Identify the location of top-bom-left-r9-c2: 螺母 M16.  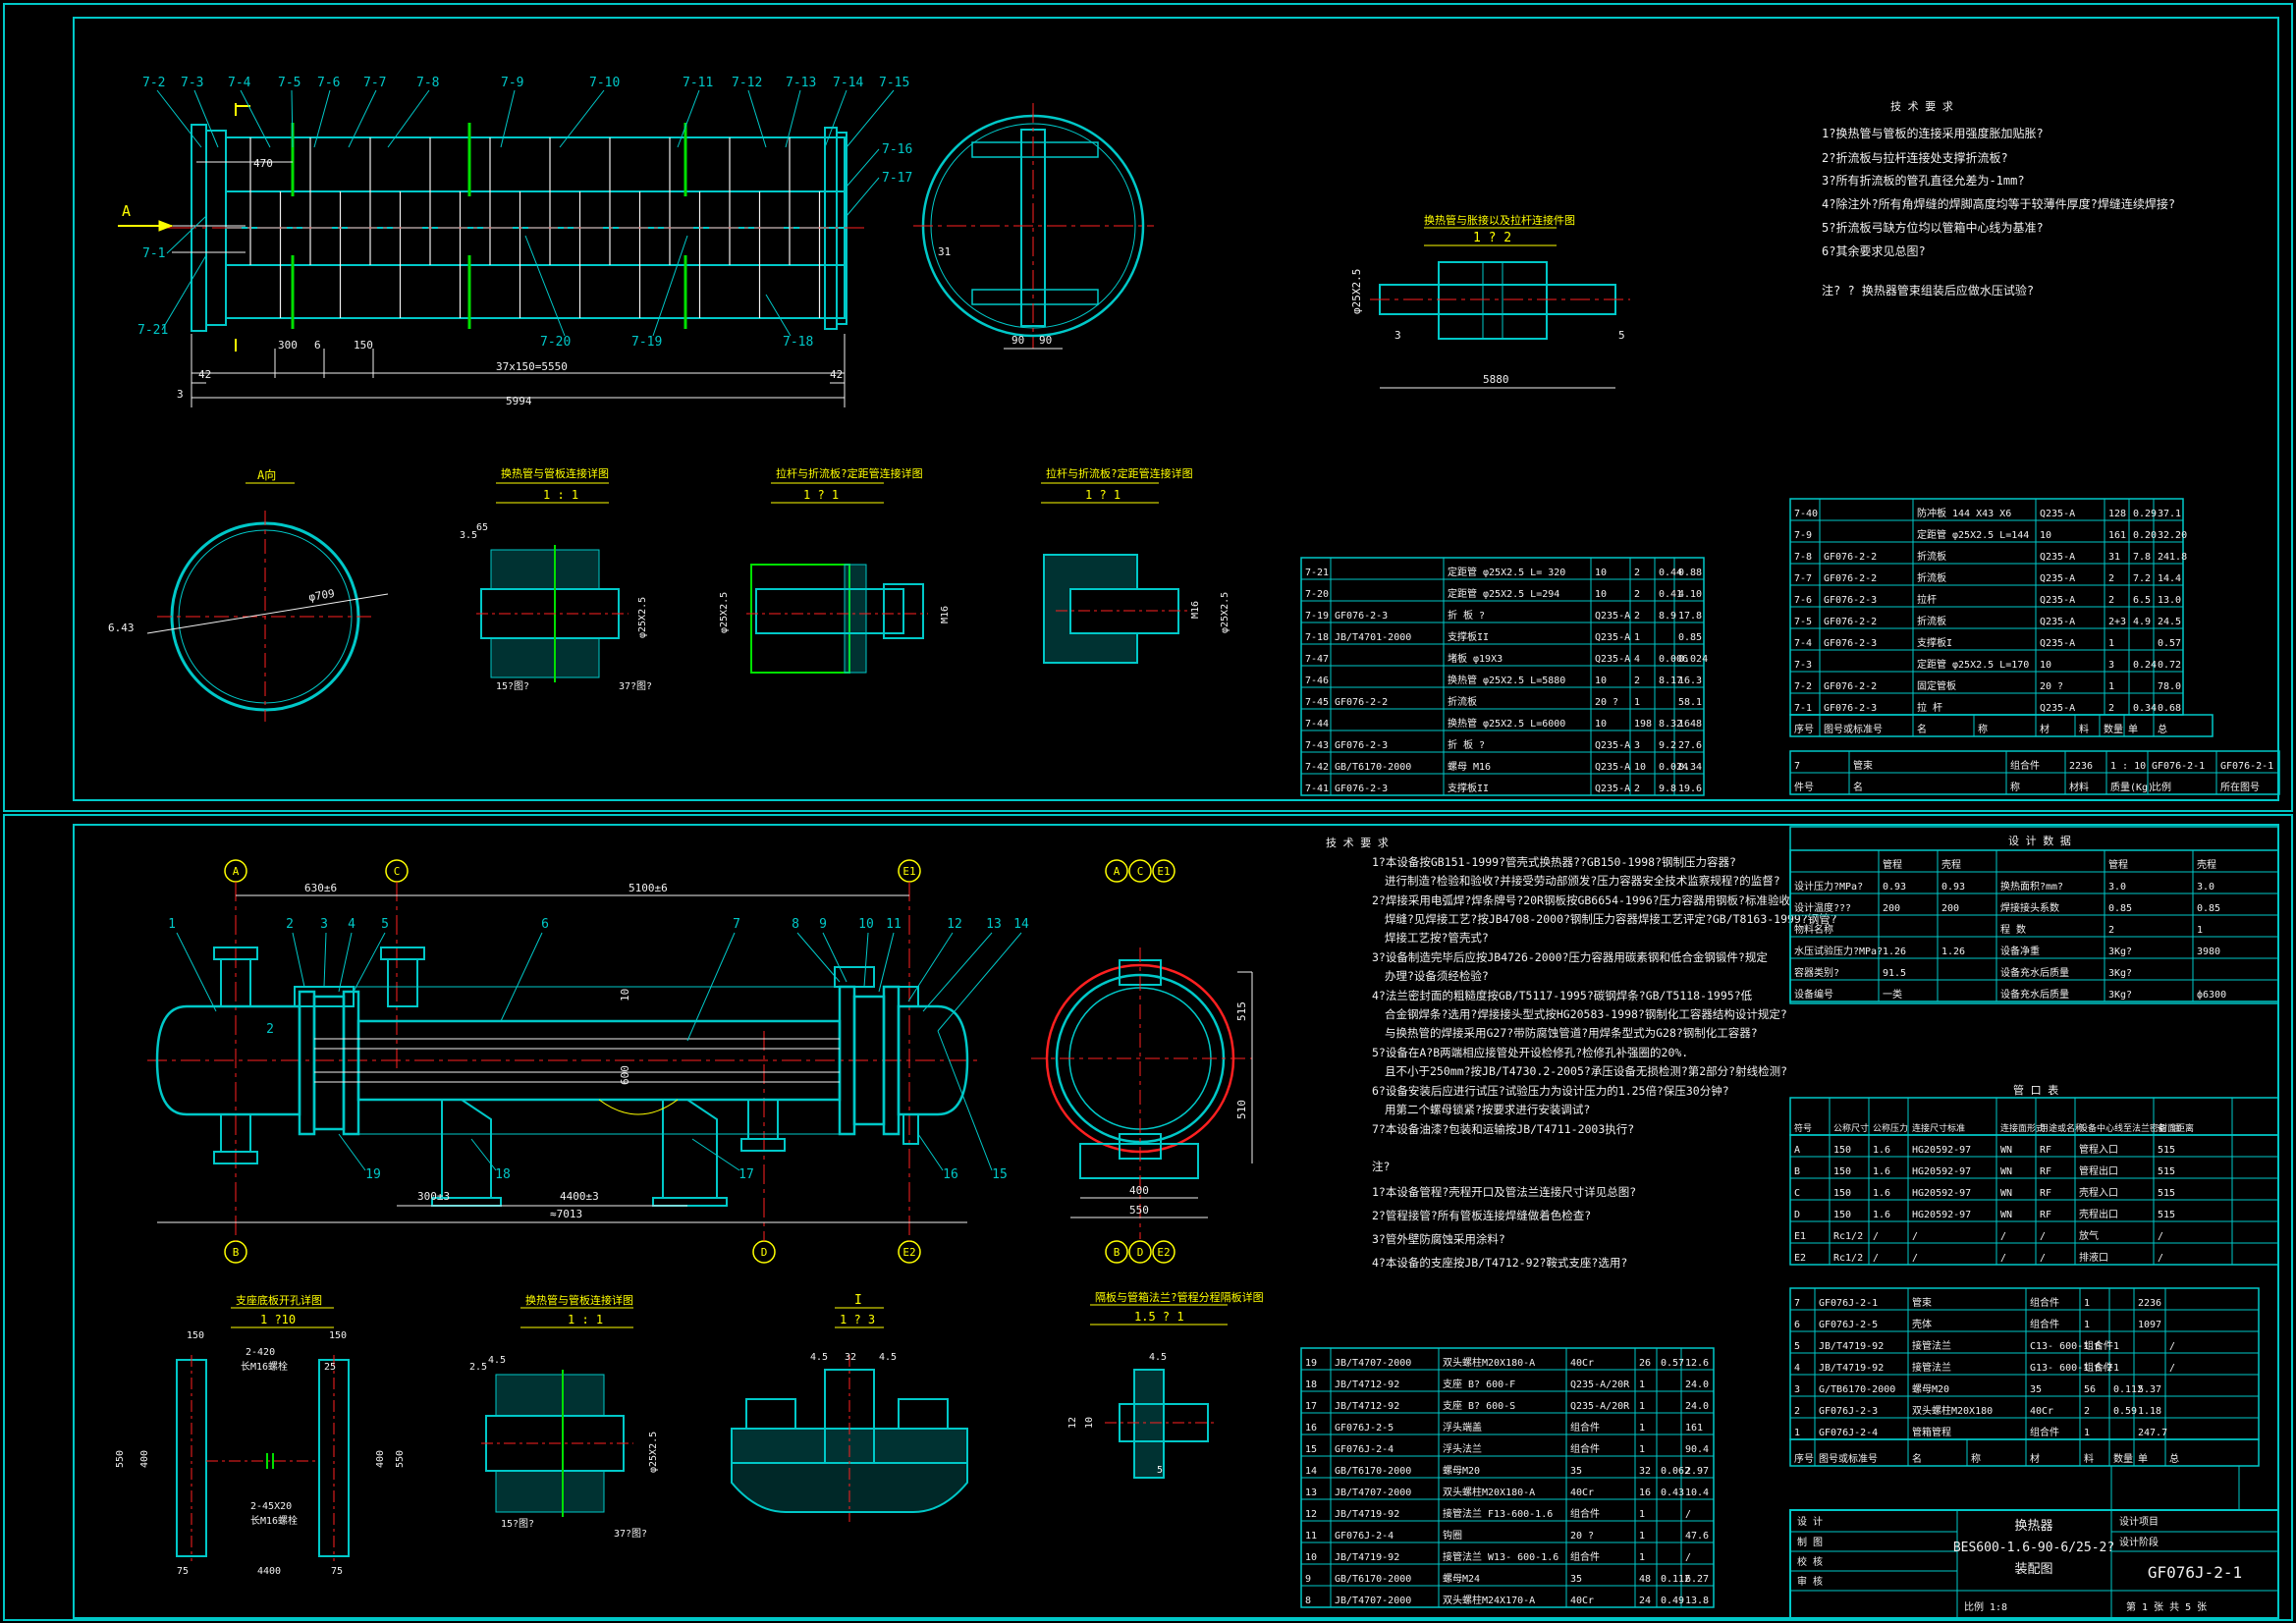
(1469, 767).